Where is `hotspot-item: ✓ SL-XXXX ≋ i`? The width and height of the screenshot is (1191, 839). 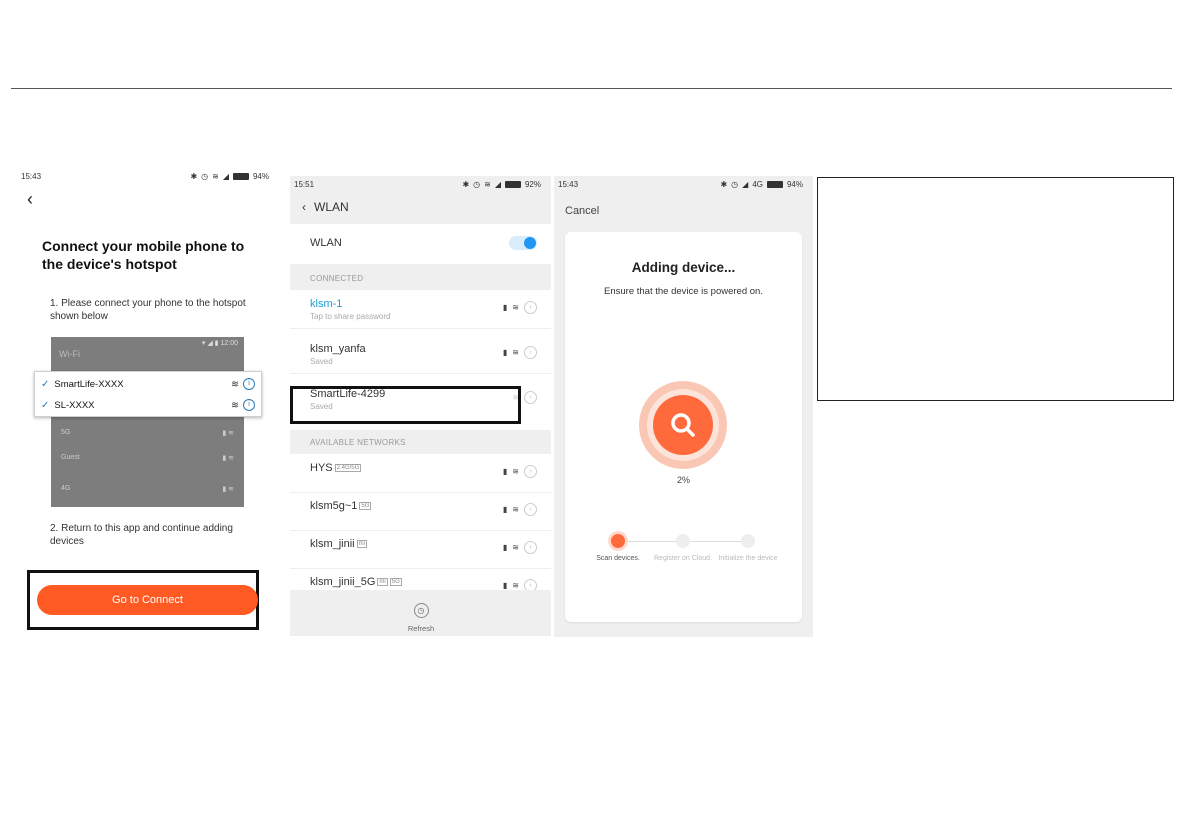
hotspot-item: ✓ SL-XXXX ≋ i is located at coordinates (148, 405).